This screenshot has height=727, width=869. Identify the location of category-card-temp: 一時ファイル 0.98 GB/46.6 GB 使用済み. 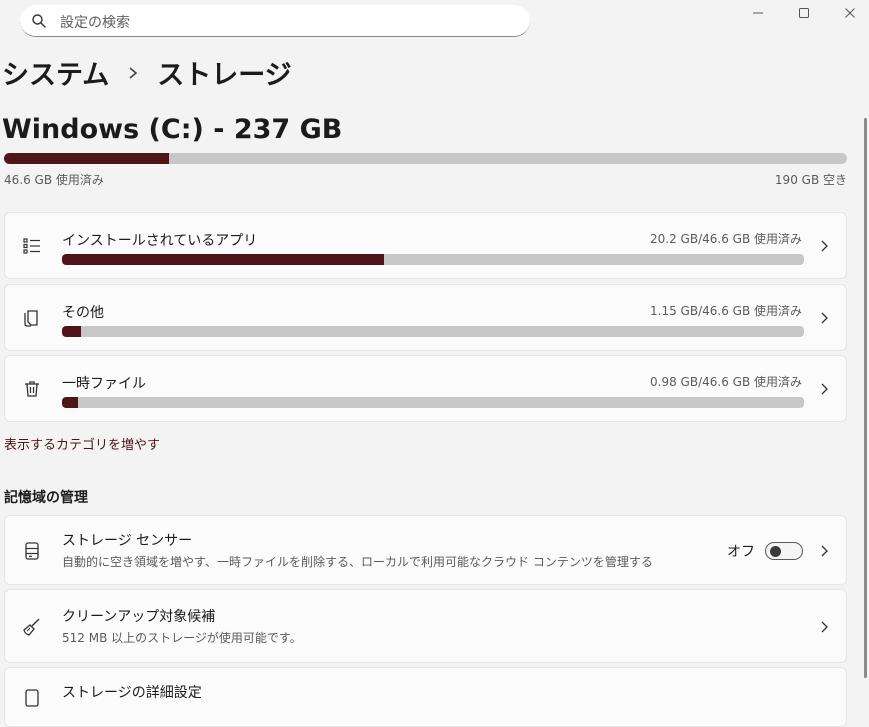
(425, 388).